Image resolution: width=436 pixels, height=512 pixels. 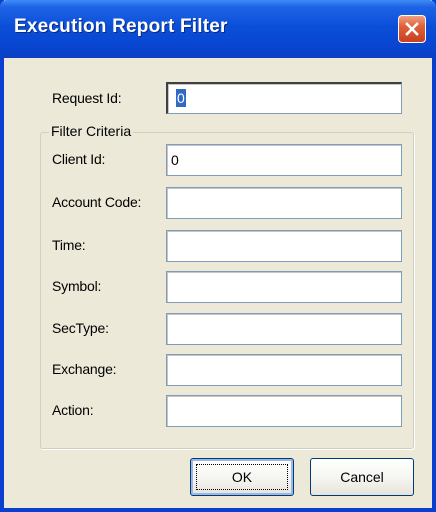 What do you see at coordinates (284, 329) in the screenshot?
I see `sectype-field` at bounding box center [284, 329].